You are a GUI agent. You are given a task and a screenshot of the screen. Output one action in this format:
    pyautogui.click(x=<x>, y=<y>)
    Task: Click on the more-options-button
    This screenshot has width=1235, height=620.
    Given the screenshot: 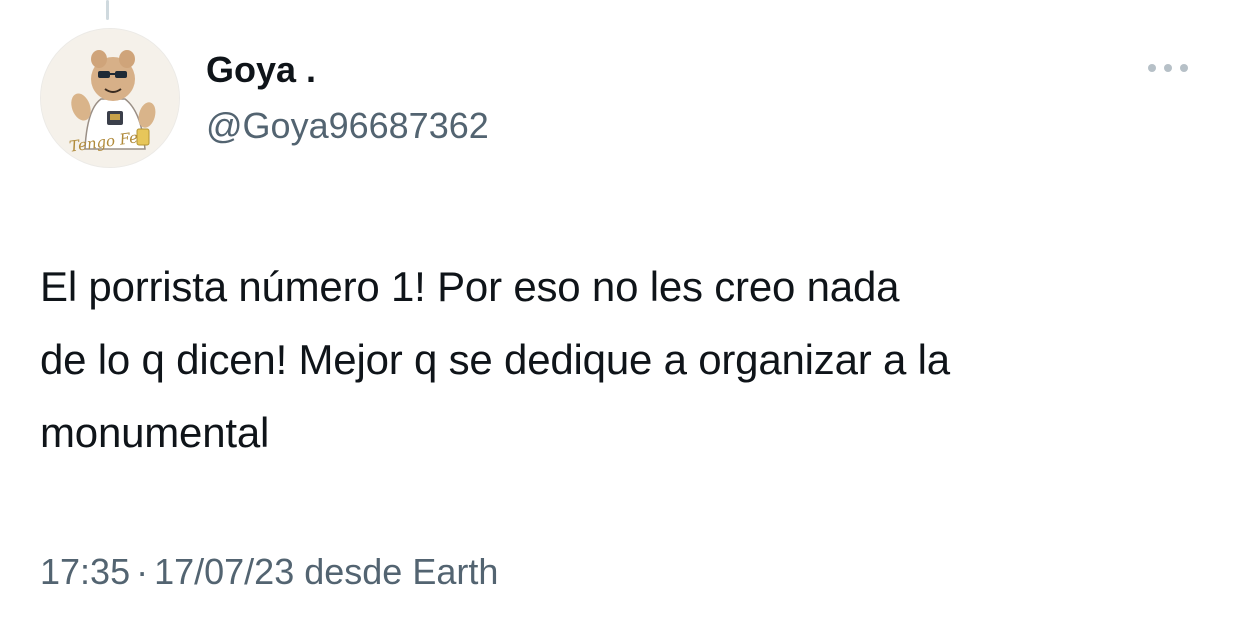 What is the action you would take?
    pyautogui.click(x=1168, y=68)
    